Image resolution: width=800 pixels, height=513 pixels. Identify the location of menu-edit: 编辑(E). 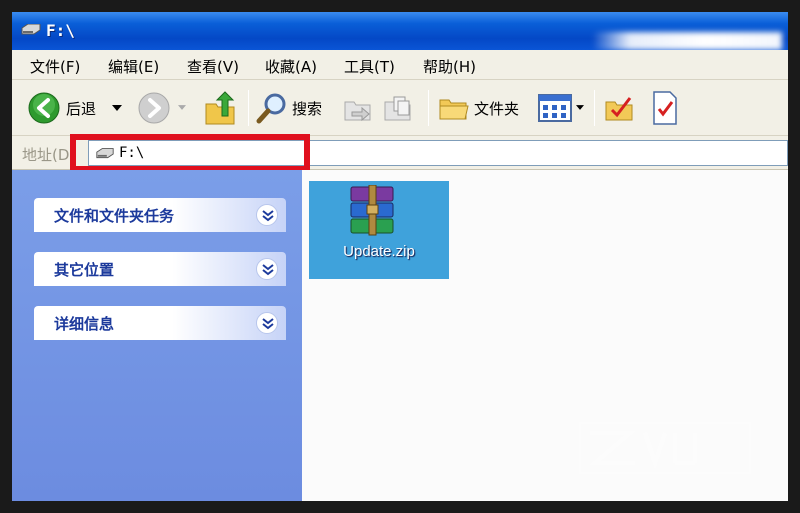
(133, 66).